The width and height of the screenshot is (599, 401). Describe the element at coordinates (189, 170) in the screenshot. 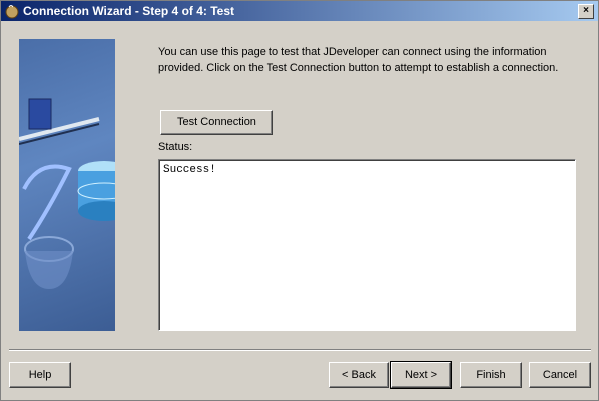

I see `status-value: Success!` at that location.